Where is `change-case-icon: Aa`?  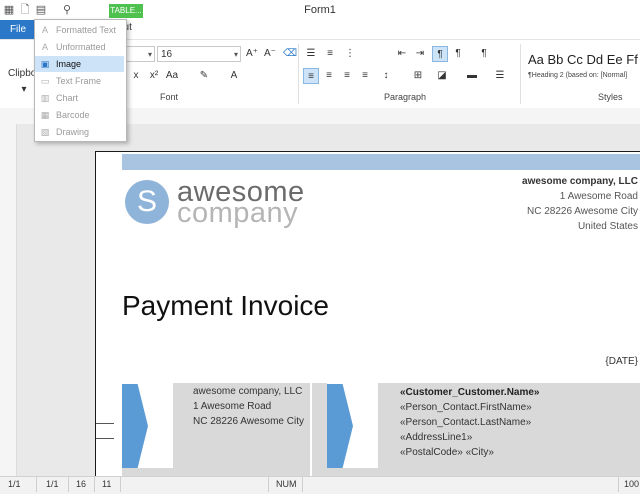 change-case-icon: Aa is located at coordinates (172, 76).